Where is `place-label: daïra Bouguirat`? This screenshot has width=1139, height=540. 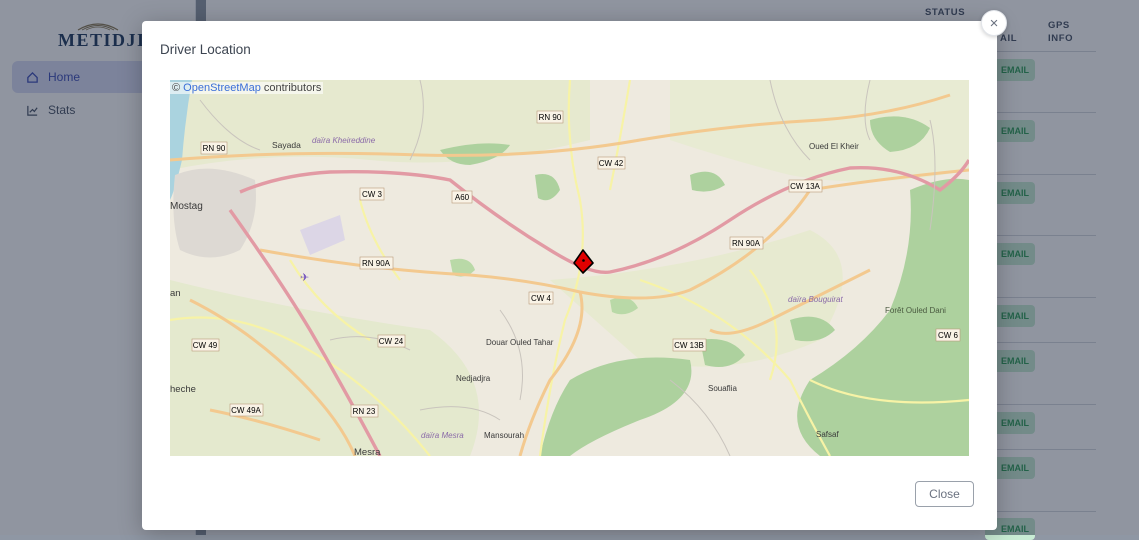 place-label: daïra Bouguirat is located at coordinates (815, 299).